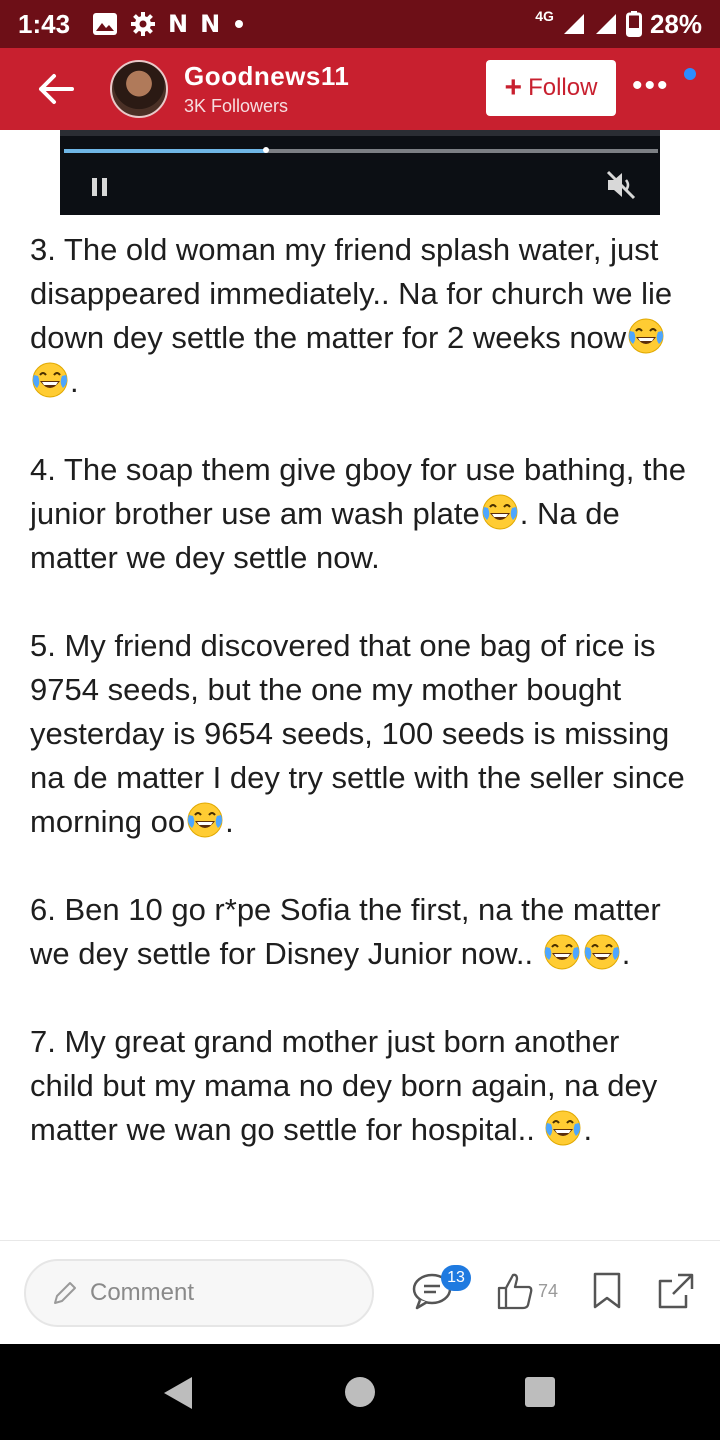  What do you see at coordinates (199, 1293) in the screenshot?
I see `comment-input: Comment` at bounding box center [199, 1293].